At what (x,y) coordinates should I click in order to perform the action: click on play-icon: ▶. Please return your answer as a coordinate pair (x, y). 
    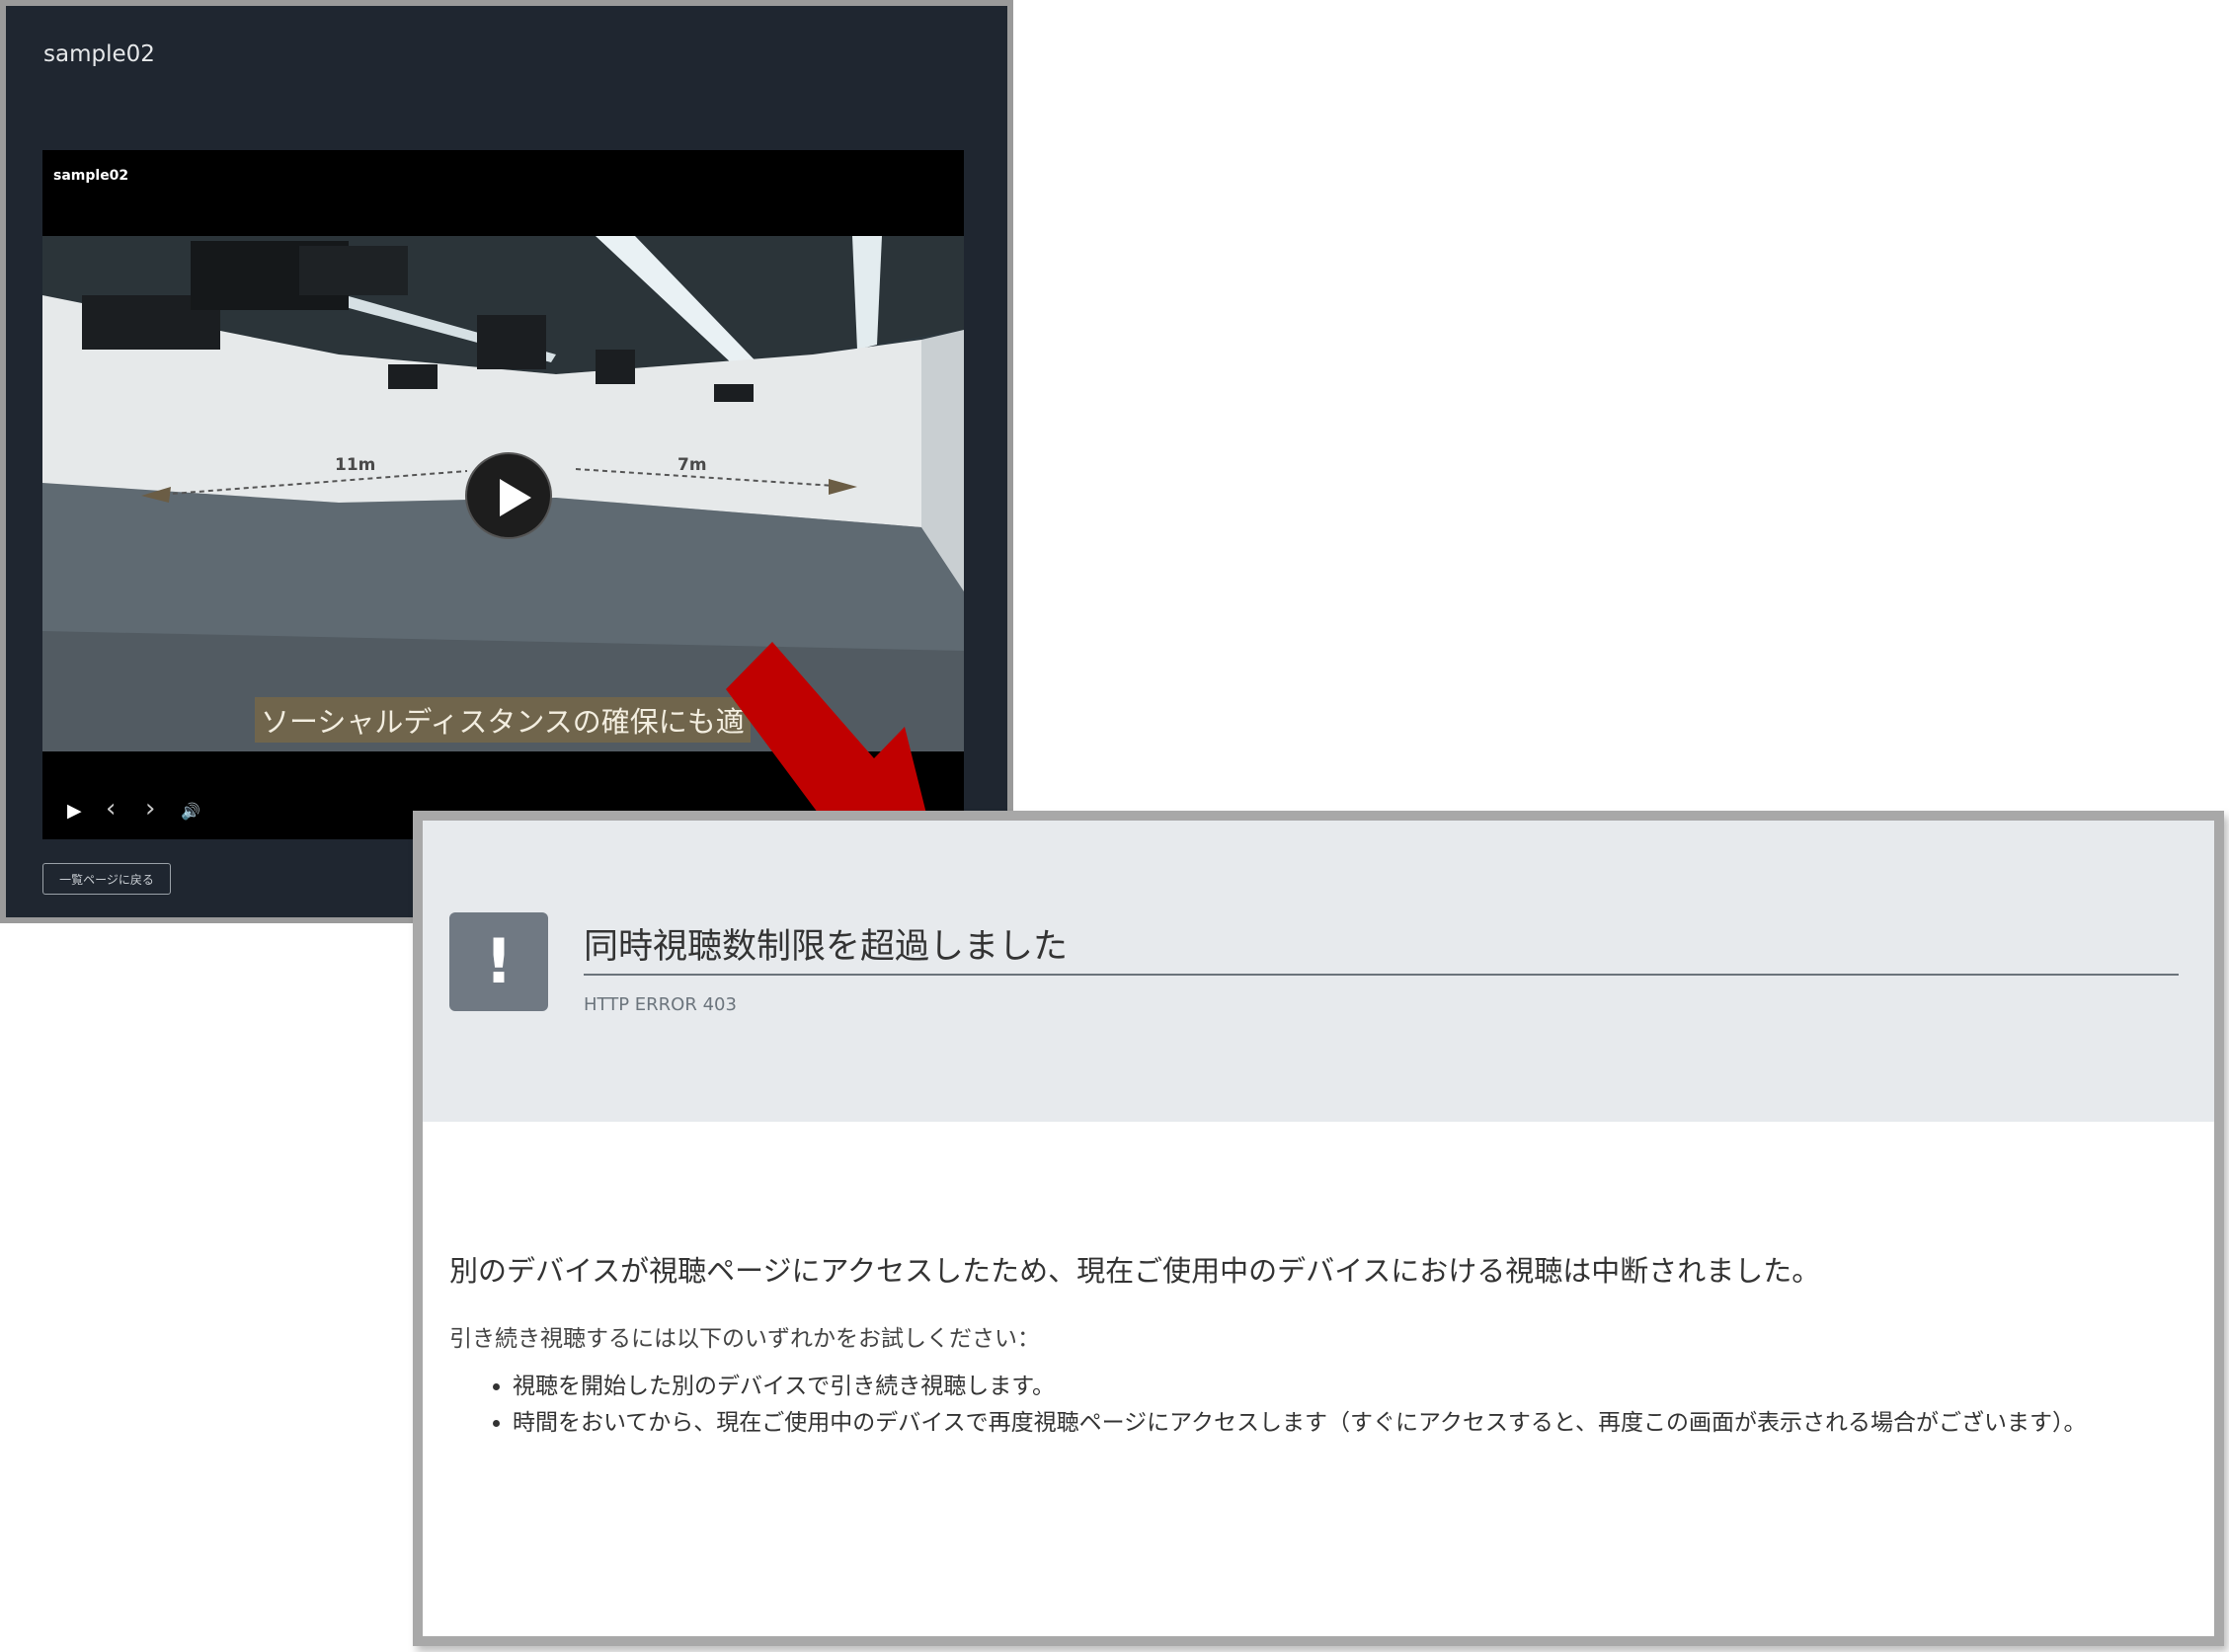
    Looking at the image, I should click on (74, 811).